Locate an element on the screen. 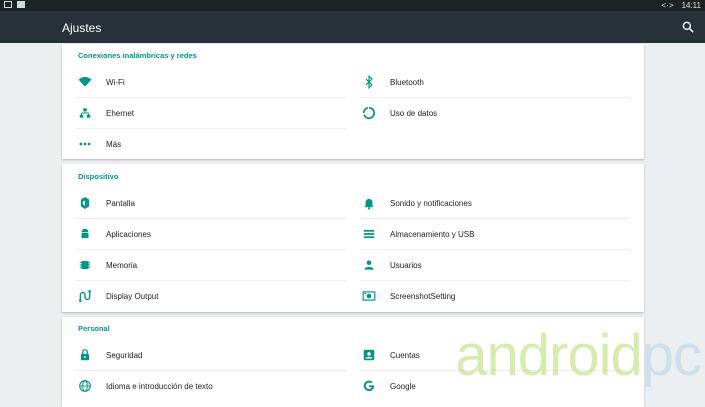  setting-label: Google is located at coordinates (403, 386).